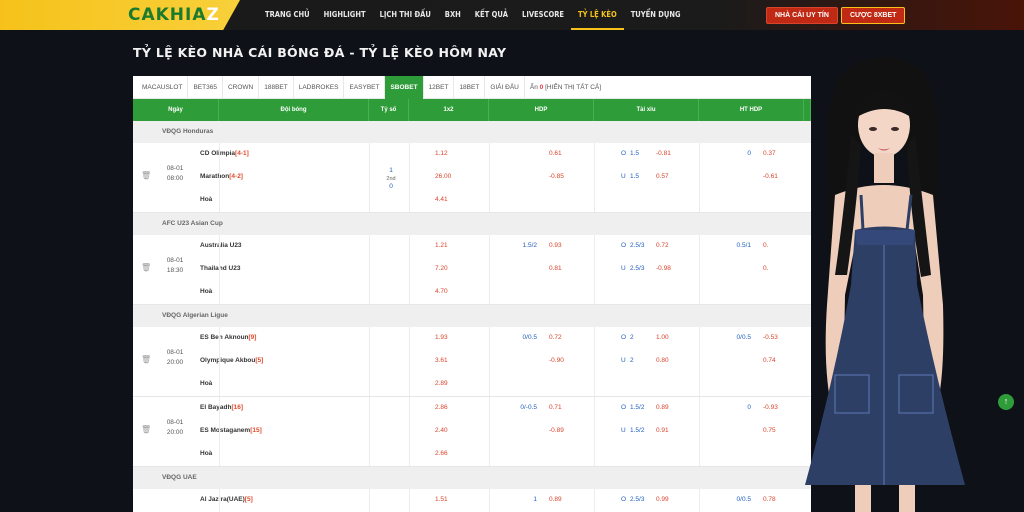 This screenshot has height=512, width=1024. What do you see at coordinates (228, 337) in the screenshot?
I see `home-team: ES Ben Aknoun[9]` at bounding box center [228, 337].